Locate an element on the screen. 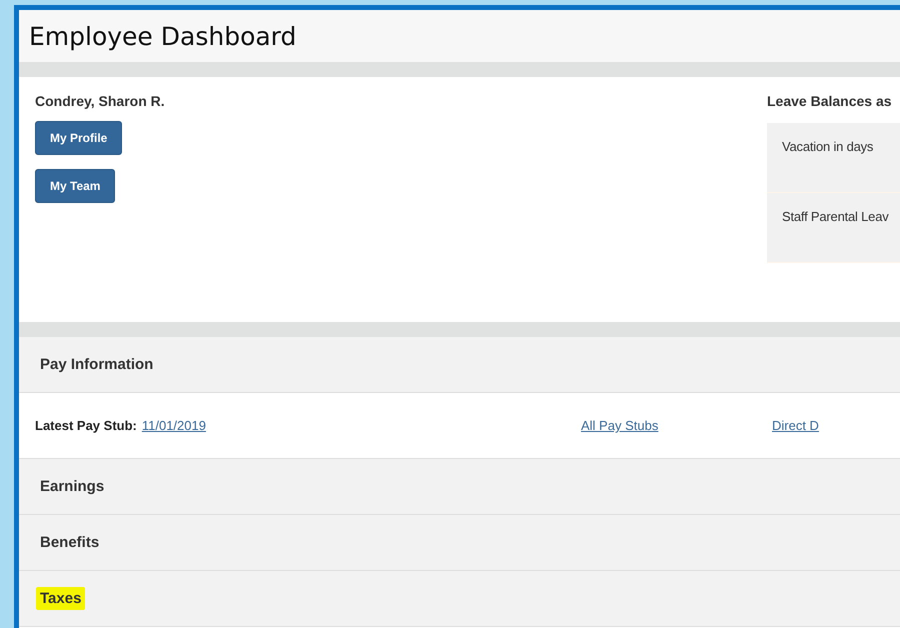  leave-balance-row: Staff Parental Leav is located at coordinates (833, 228).